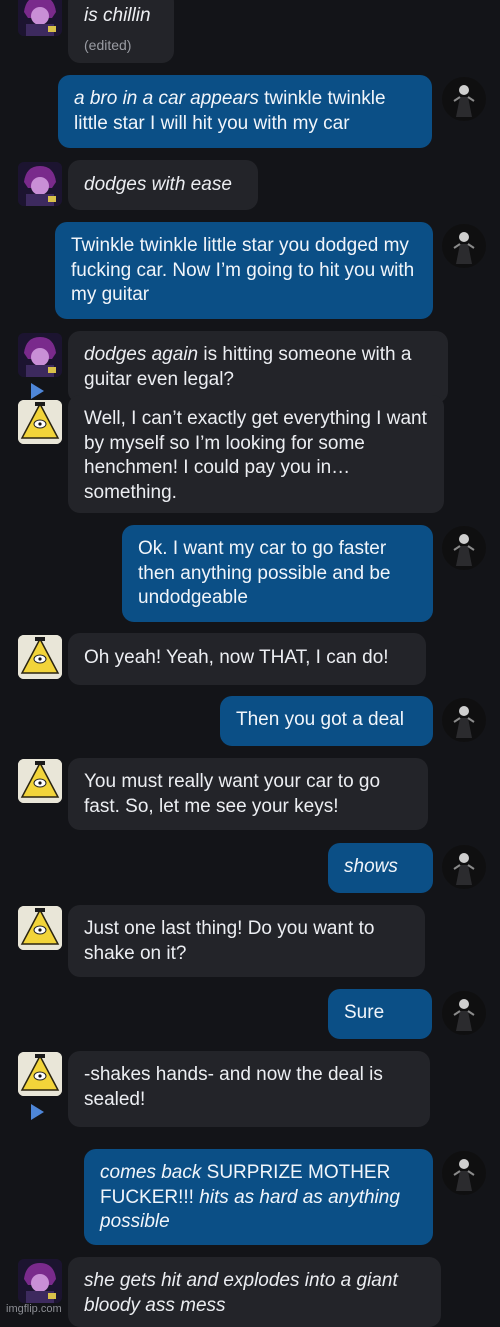  I want to click on edited-label: (edited), so click(108, 44).